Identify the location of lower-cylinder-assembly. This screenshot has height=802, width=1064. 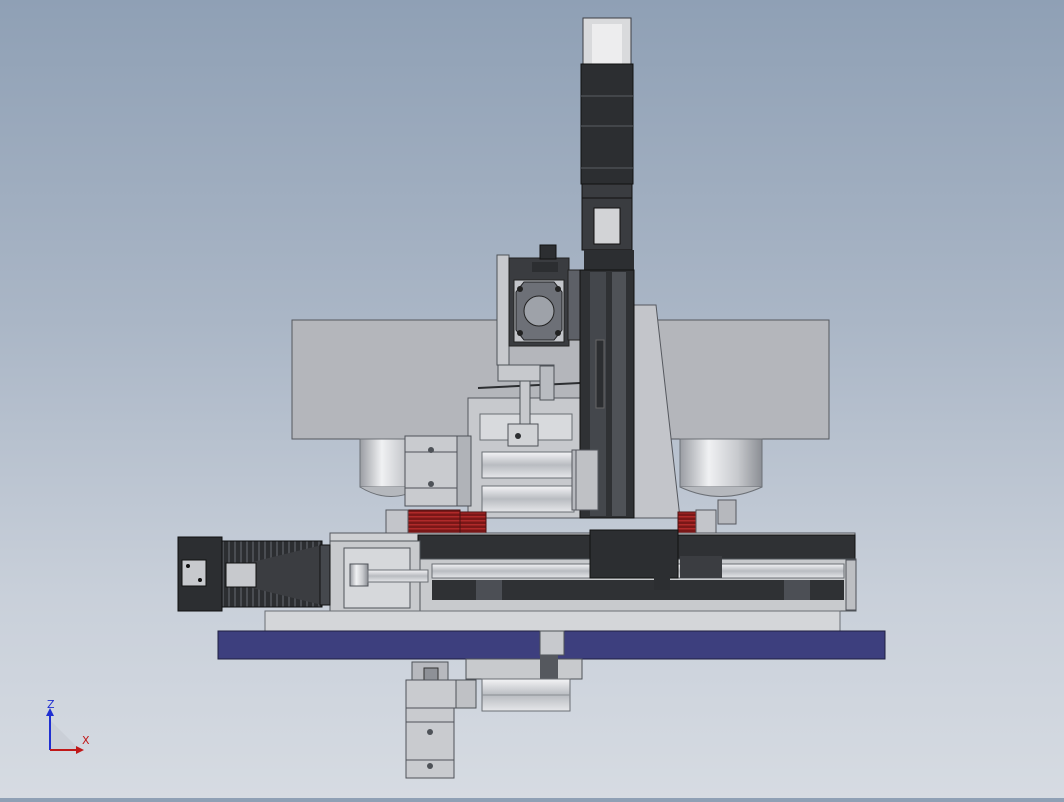
(524, 683).